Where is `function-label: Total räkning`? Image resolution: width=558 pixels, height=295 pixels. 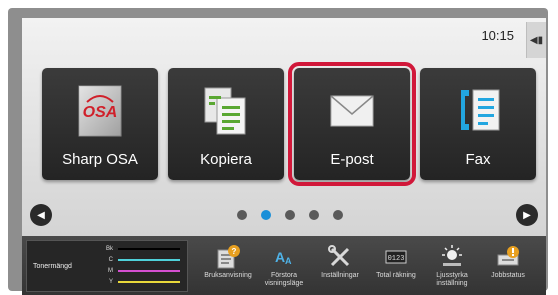 function-label: Total räkning is located at coordinates (396, 275).